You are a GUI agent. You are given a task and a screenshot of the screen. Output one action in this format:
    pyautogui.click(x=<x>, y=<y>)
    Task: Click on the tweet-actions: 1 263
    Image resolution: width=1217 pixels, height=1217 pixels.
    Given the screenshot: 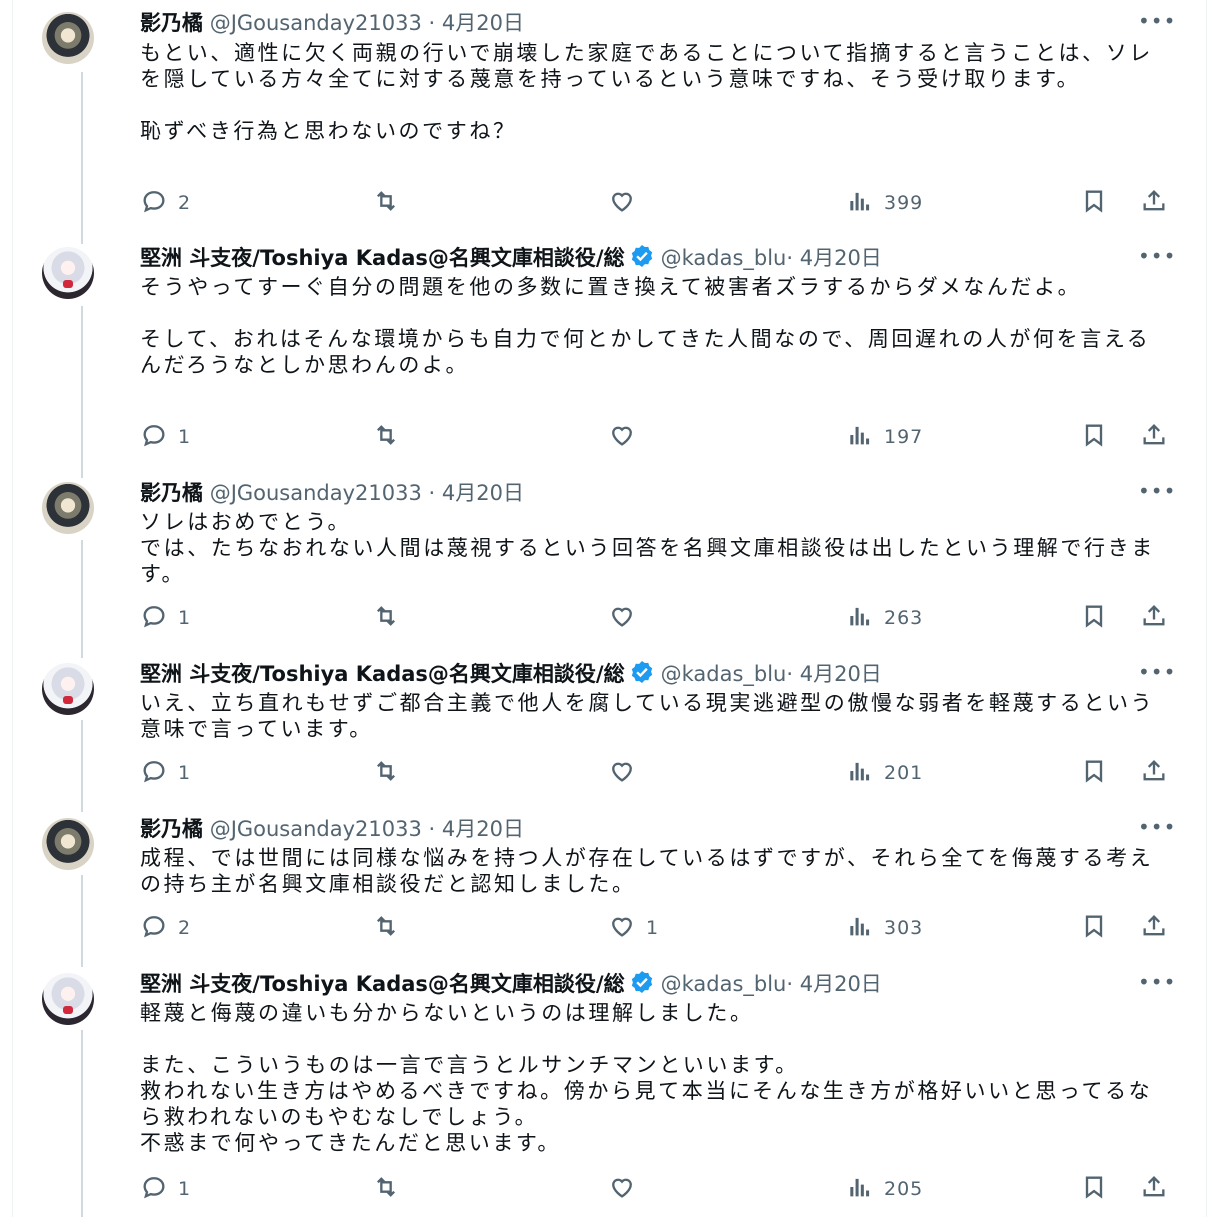 What is the action you would take?
    pyautogui.click(x=660, y=618)
    